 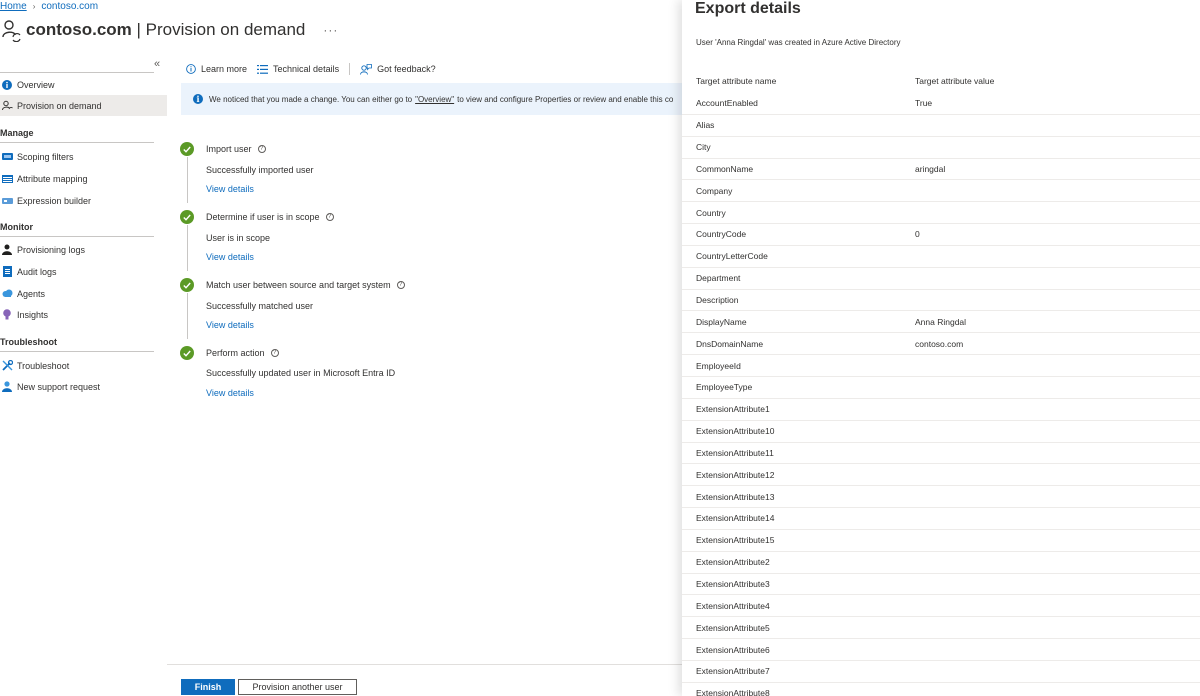 I want to click on attribute-value: contoso.com, so click(x=939, y=343).